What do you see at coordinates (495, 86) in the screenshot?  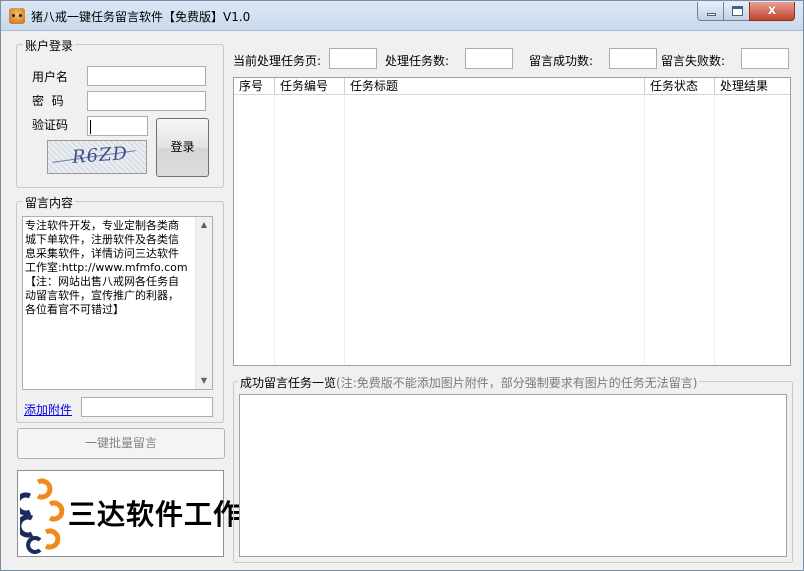 I see `column-header-task-title: 任务标题` at bounding box center [495, 86].